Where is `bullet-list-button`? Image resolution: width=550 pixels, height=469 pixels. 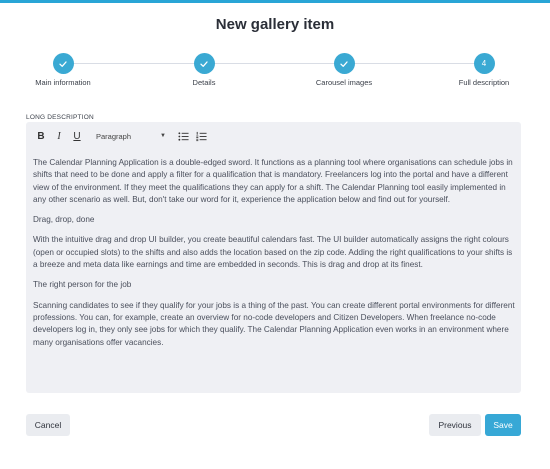 bullet-list-button is located at coordinates (183, 136).